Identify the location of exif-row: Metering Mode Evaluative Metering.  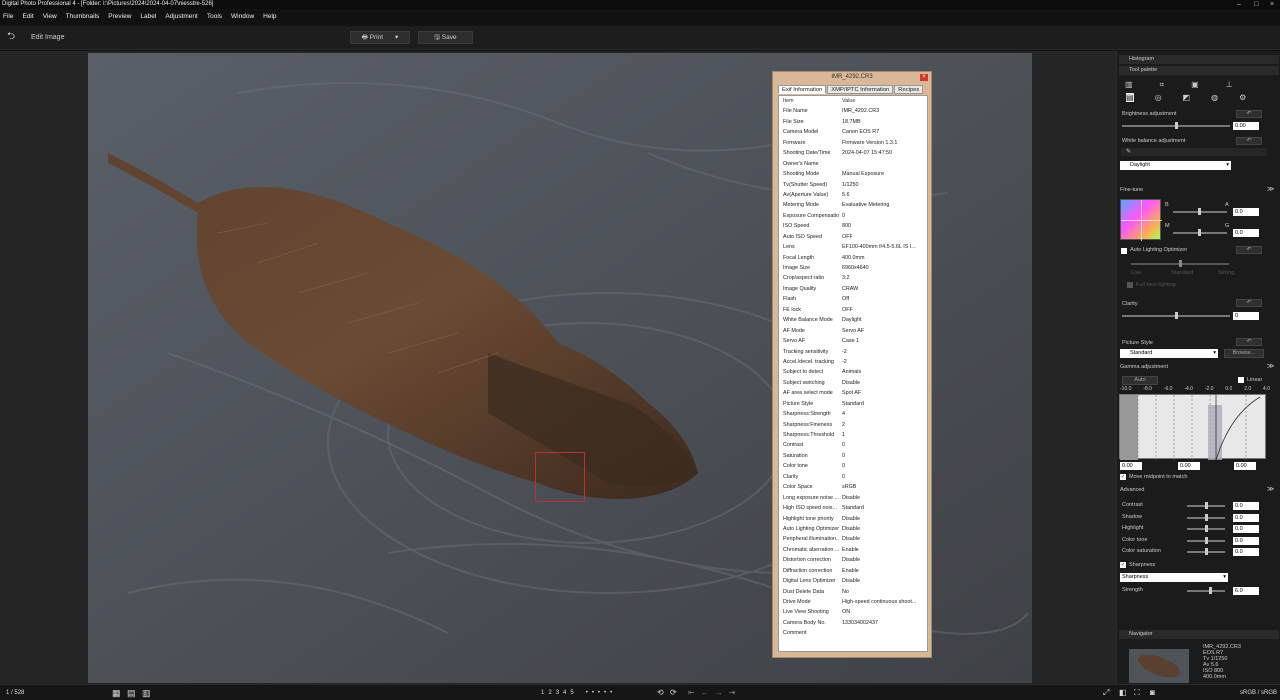
(853, 205).